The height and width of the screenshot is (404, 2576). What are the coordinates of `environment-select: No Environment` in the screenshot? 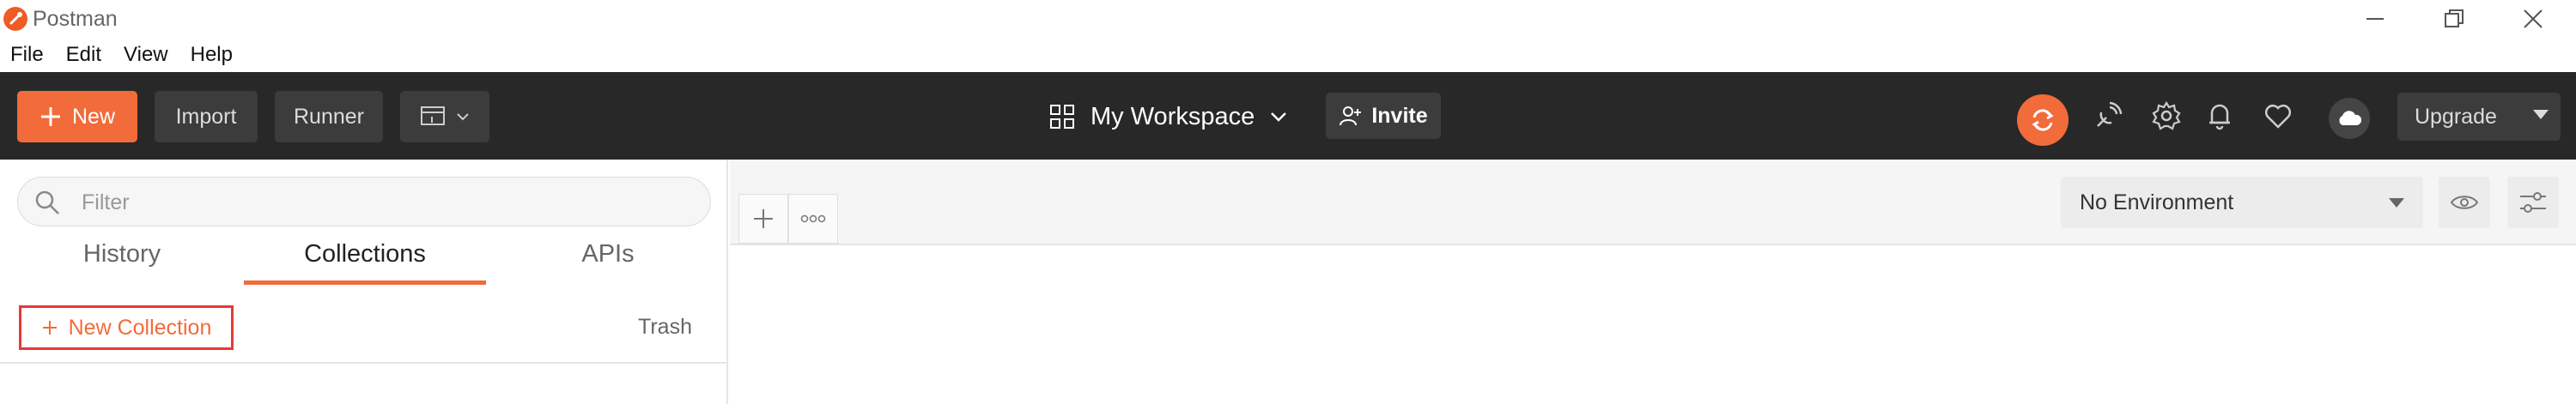 It's located at (2242, 202).